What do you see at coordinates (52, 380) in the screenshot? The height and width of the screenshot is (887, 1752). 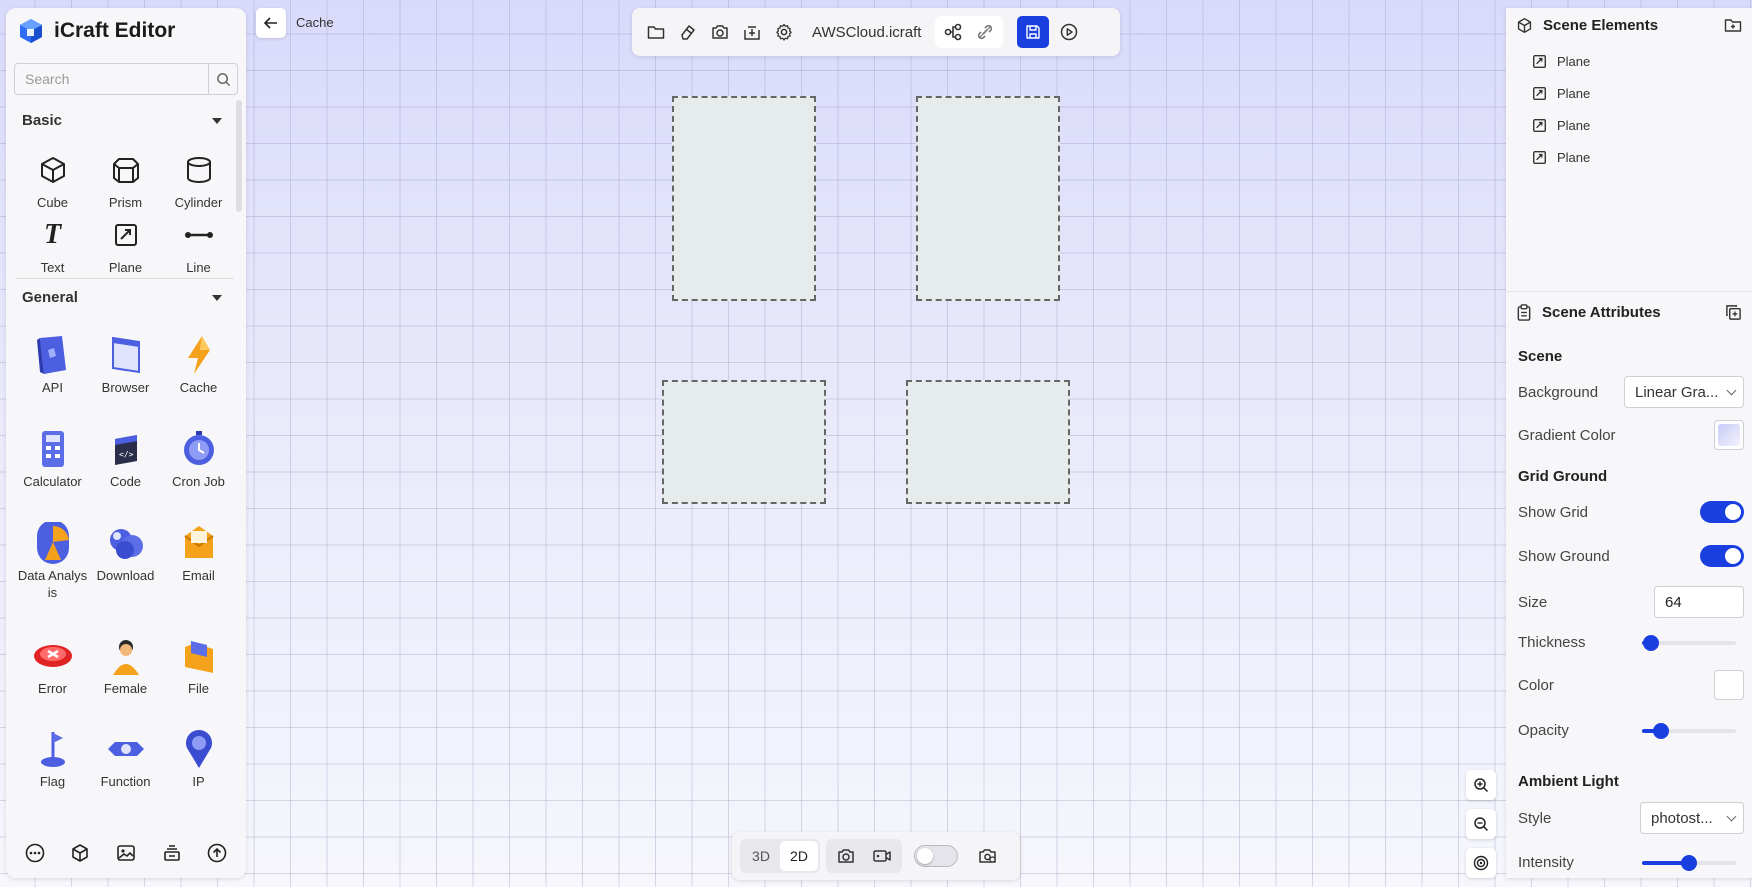 I see `tool-api: API` at bounding box center [52, 380].